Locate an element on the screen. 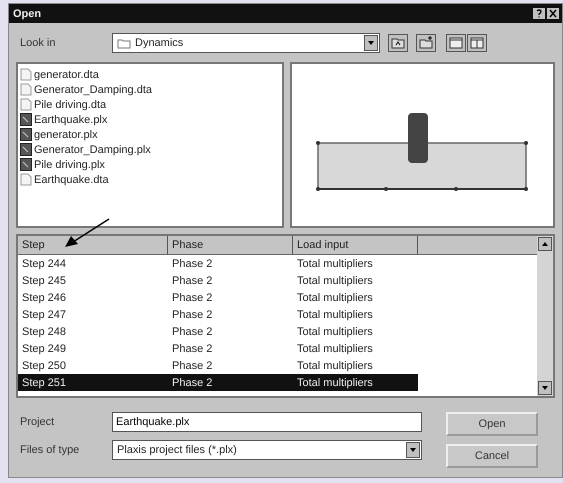 The image size is (563, 483). table-cell-text: Step 250 is located at coordinates (44, 366).